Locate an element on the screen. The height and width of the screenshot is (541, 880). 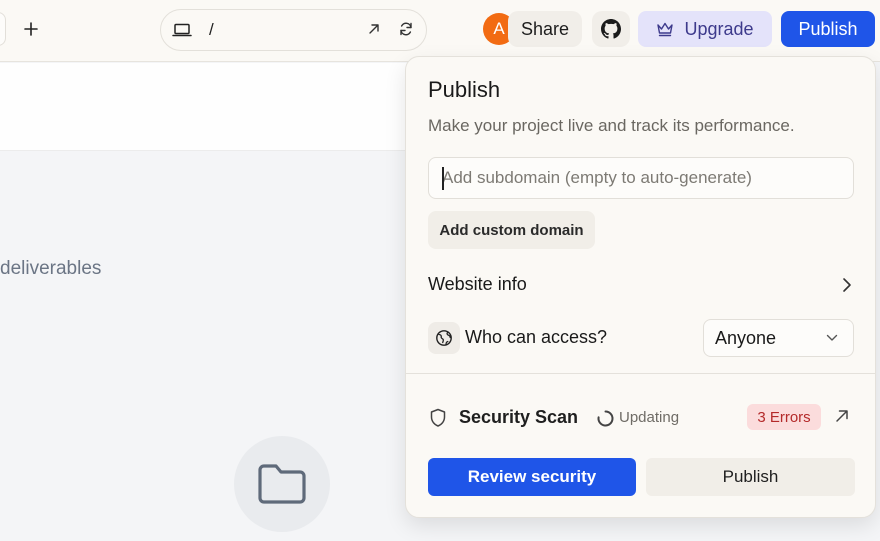
website-info-row: Website info is located at coordinates (641, 286).